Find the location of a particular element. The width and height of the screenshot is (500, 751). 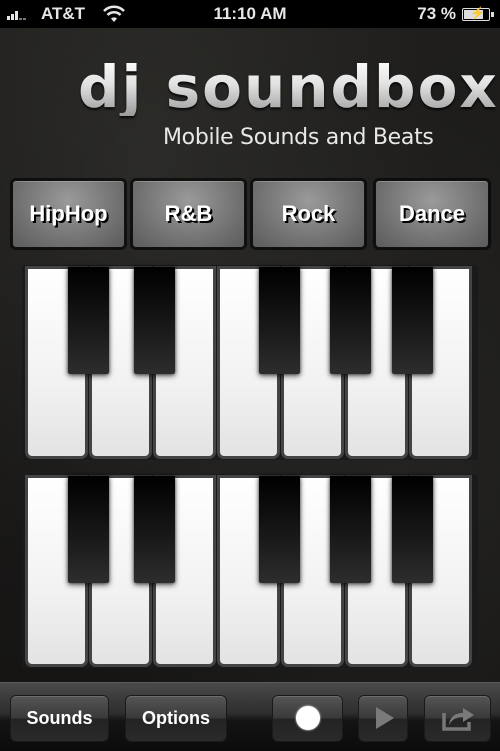

battery-percent: 73 % is located at coordinates (436, 13).